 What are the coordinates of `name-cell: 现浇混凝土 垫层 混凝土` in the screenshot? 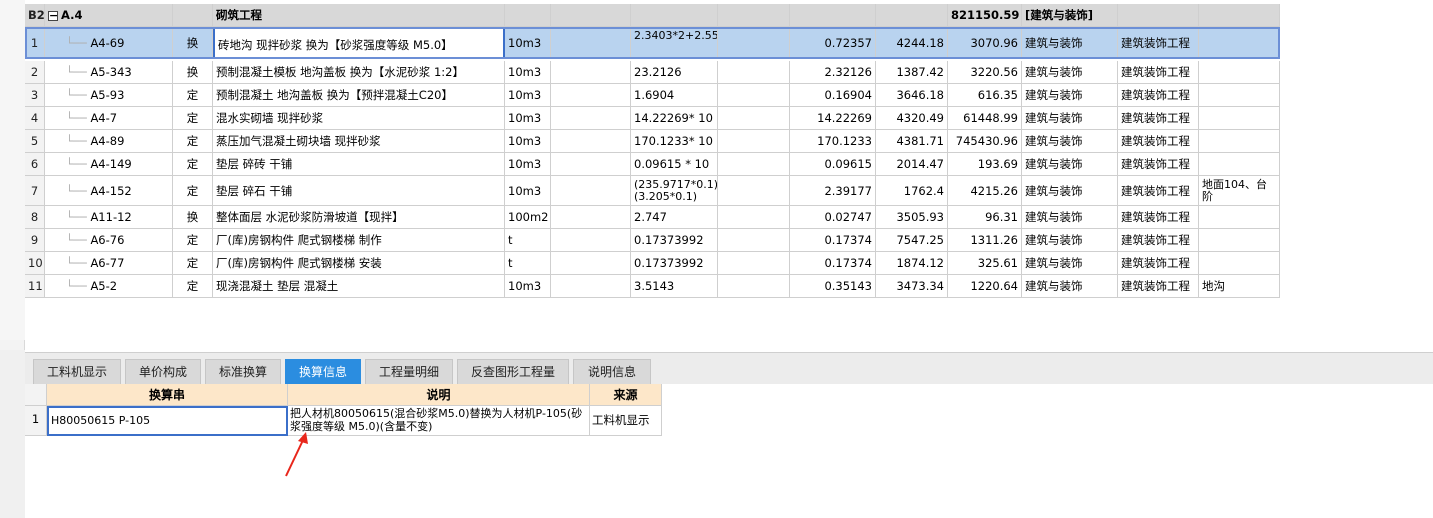 It's located at (359, 286).